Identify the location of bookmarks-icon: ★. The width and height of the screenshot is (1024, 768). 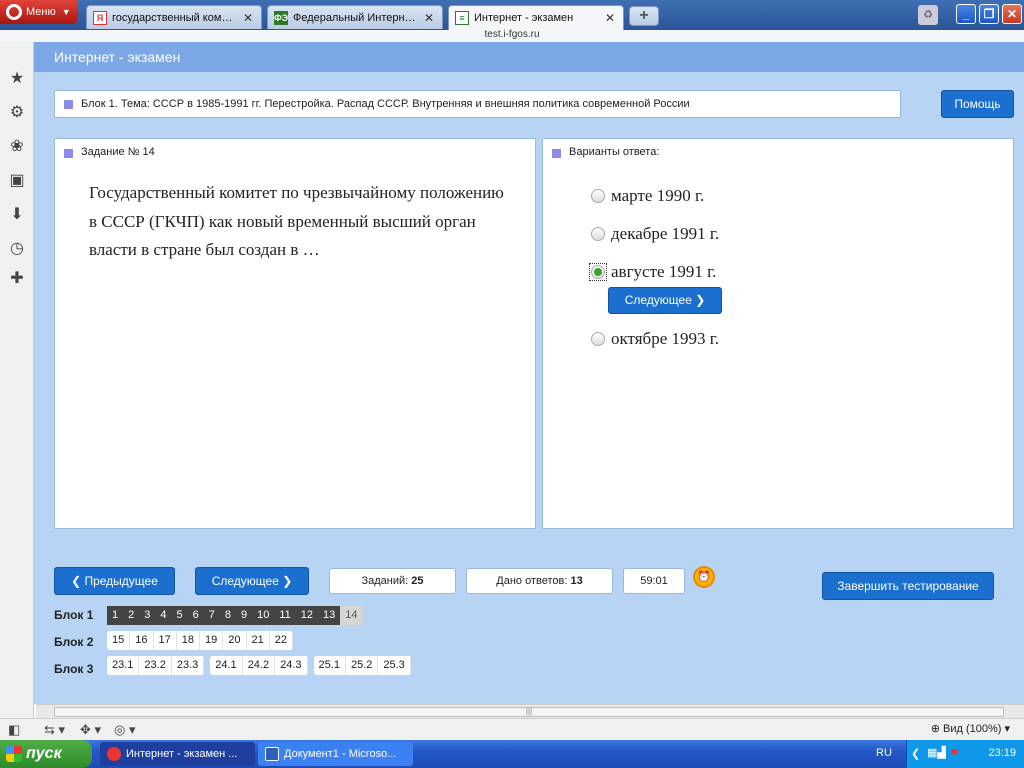
(17, 79).